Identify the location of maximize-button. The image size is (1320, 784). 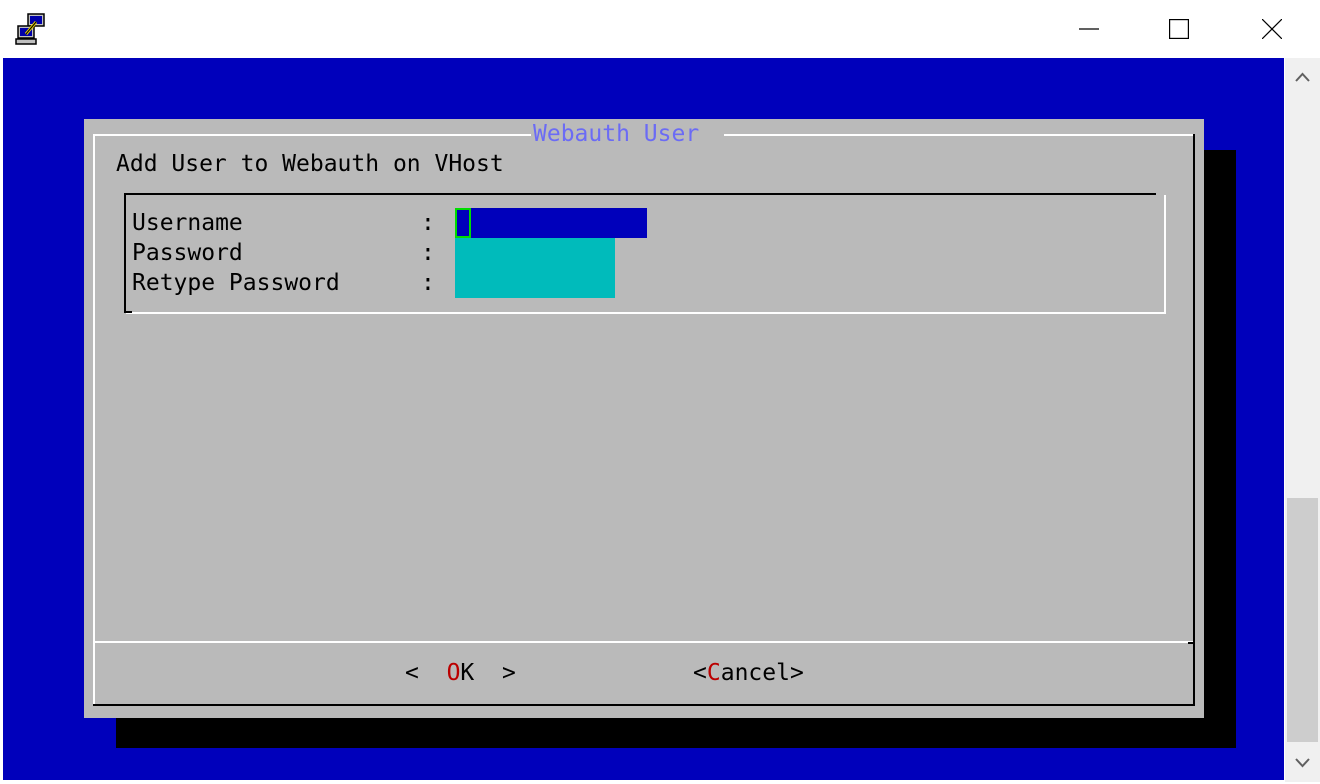
(1179, 29).